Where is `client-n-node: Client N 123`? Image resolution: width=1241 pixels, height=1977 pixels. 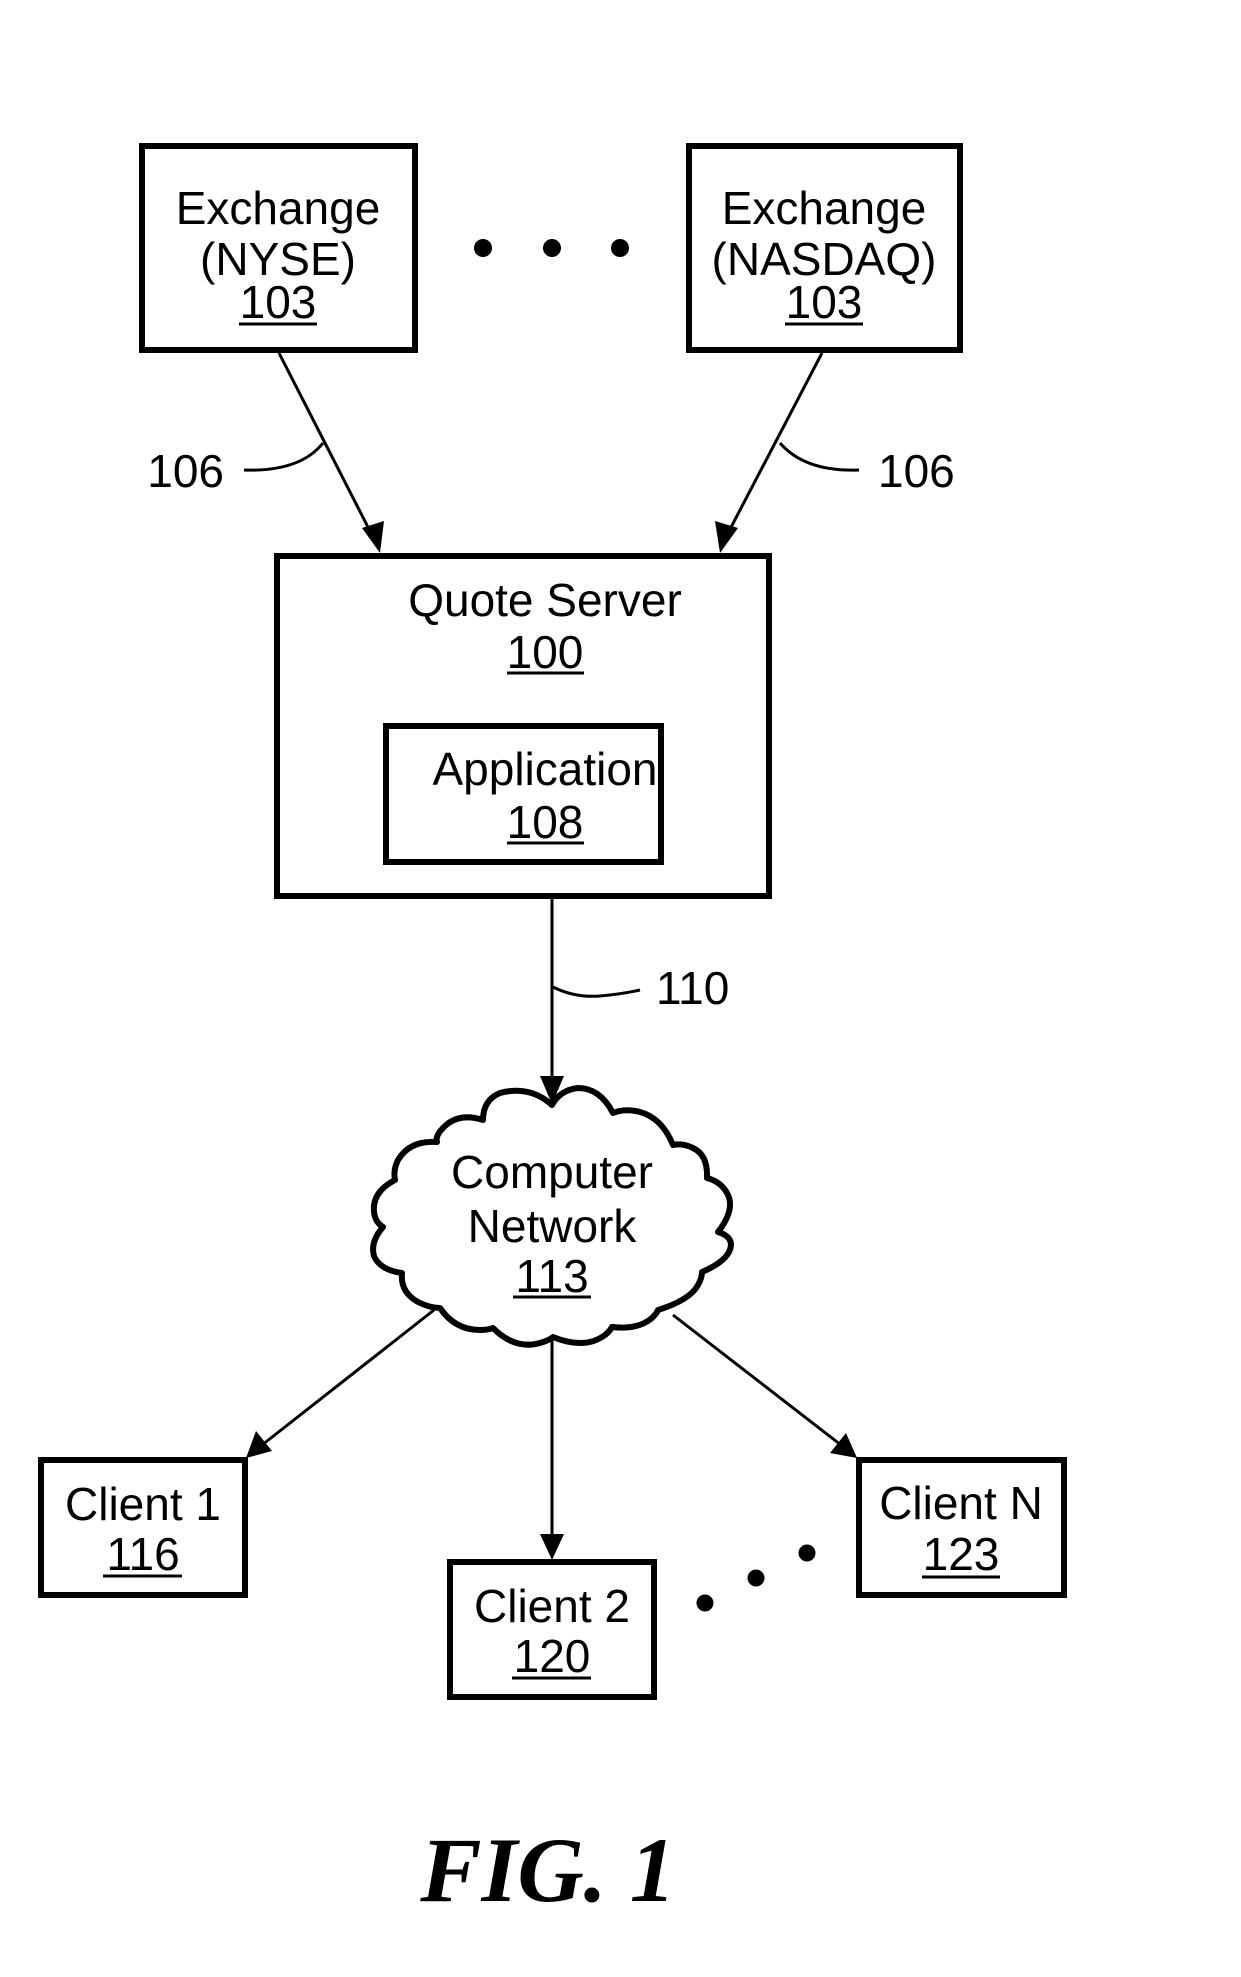
client-n-node: Client N 123 is located at coordinates (961, 1527).